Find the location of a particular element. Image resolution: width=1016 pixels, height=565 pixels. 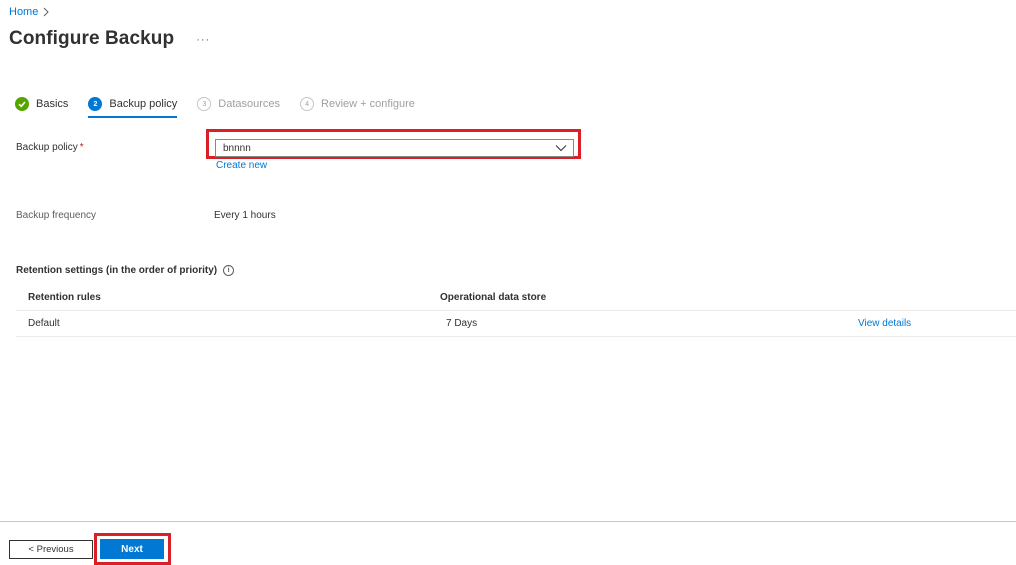

step-label: Datasources is located at coordinates (249, 104).